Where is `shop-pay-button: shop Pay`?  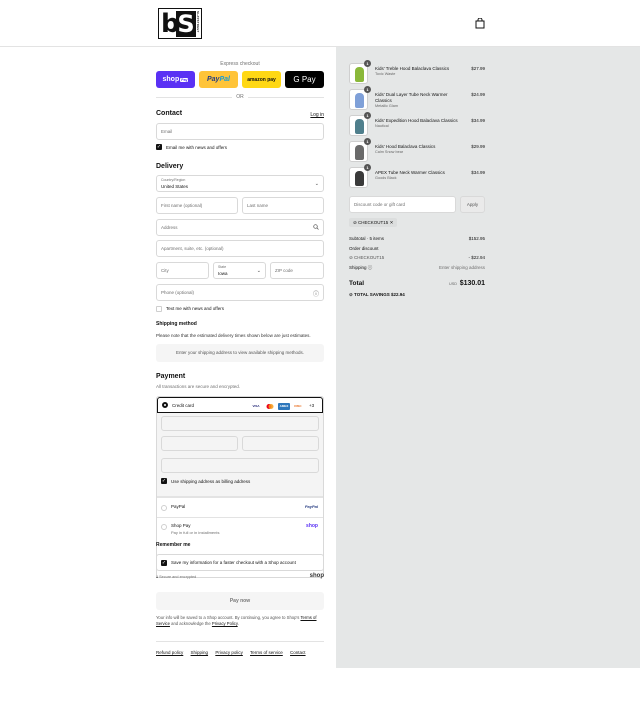 shop-pay-button: shop Pay is located at coordinates (175, 79).